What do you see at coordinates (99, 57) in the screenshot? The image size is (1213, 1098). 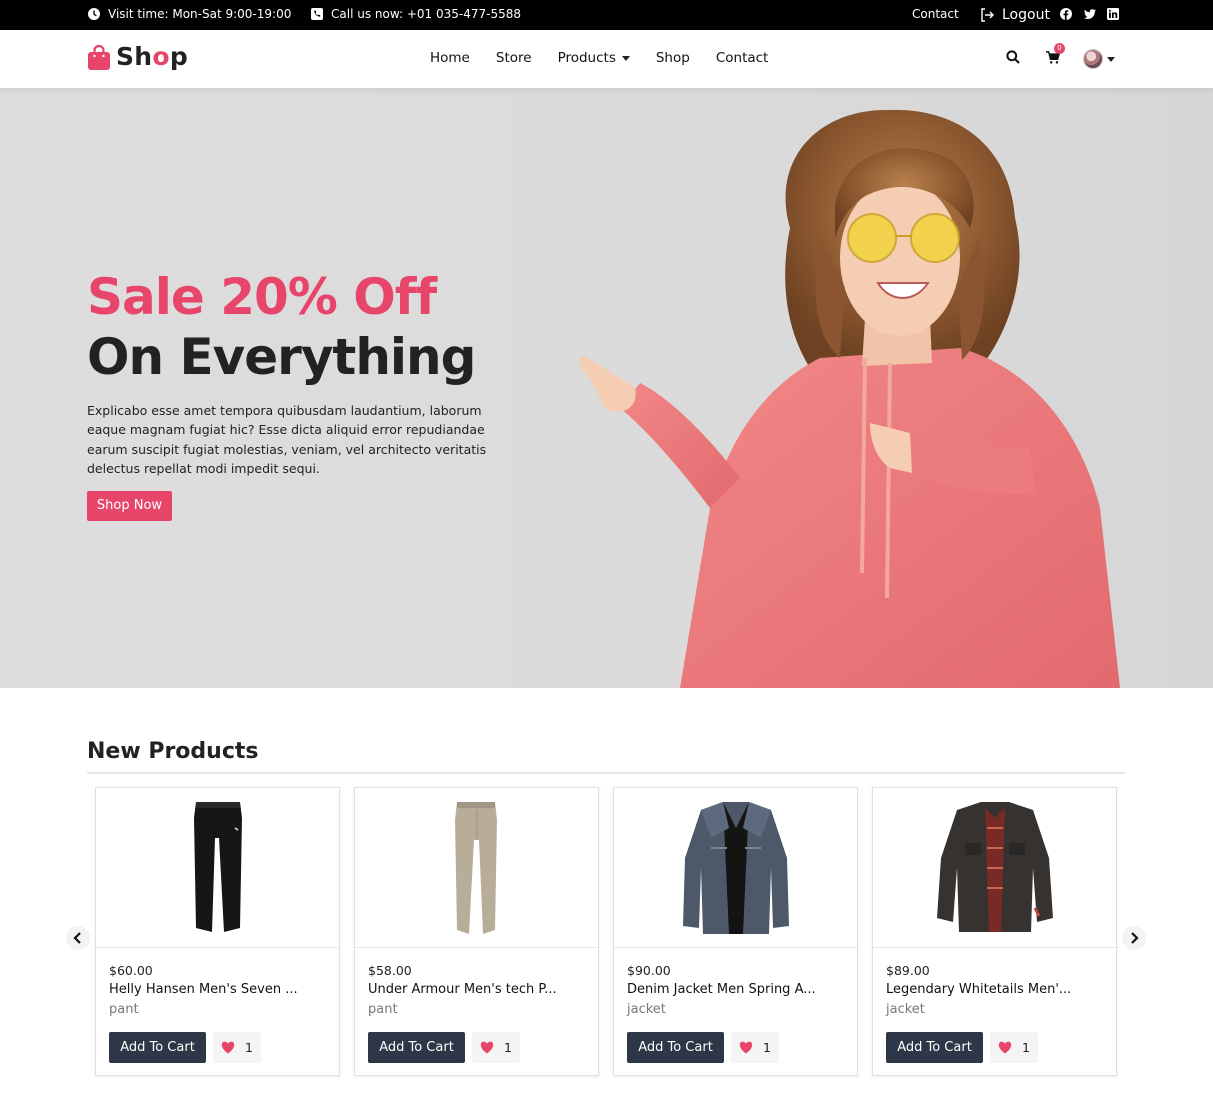 I see `shopping-bag-icon` at bounding box center [99, 57].